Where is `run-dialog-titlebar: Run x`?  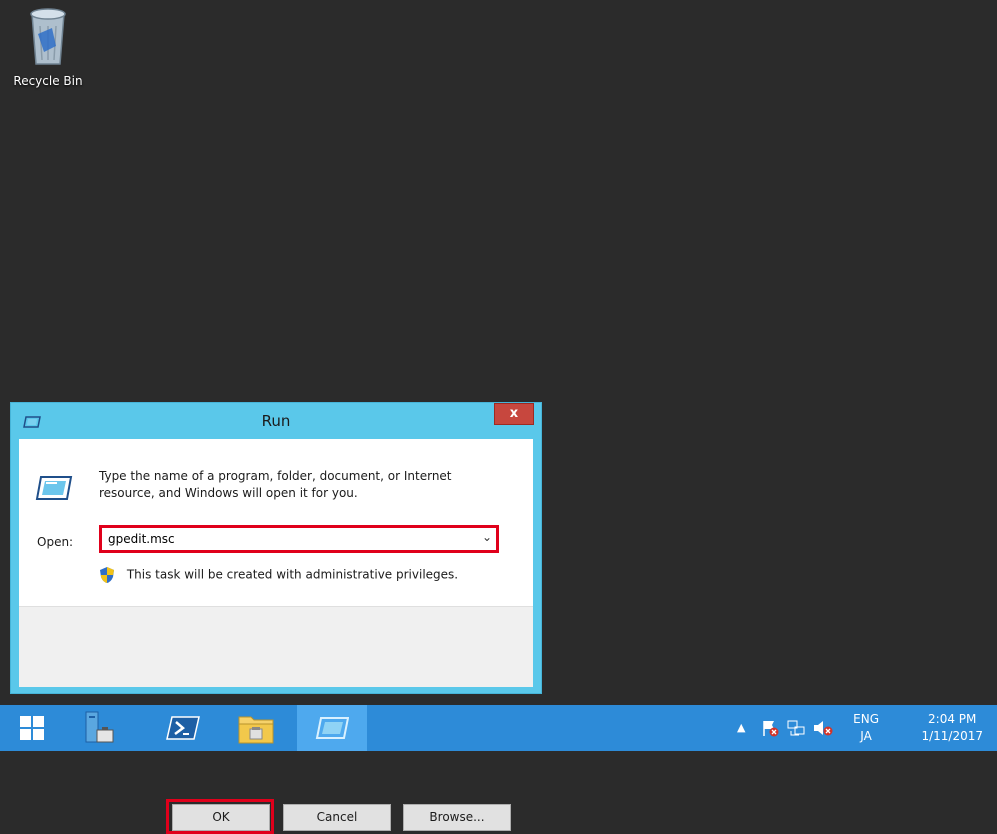 run-dialog-titlebar: Run x is located at coordinates (276, 421).